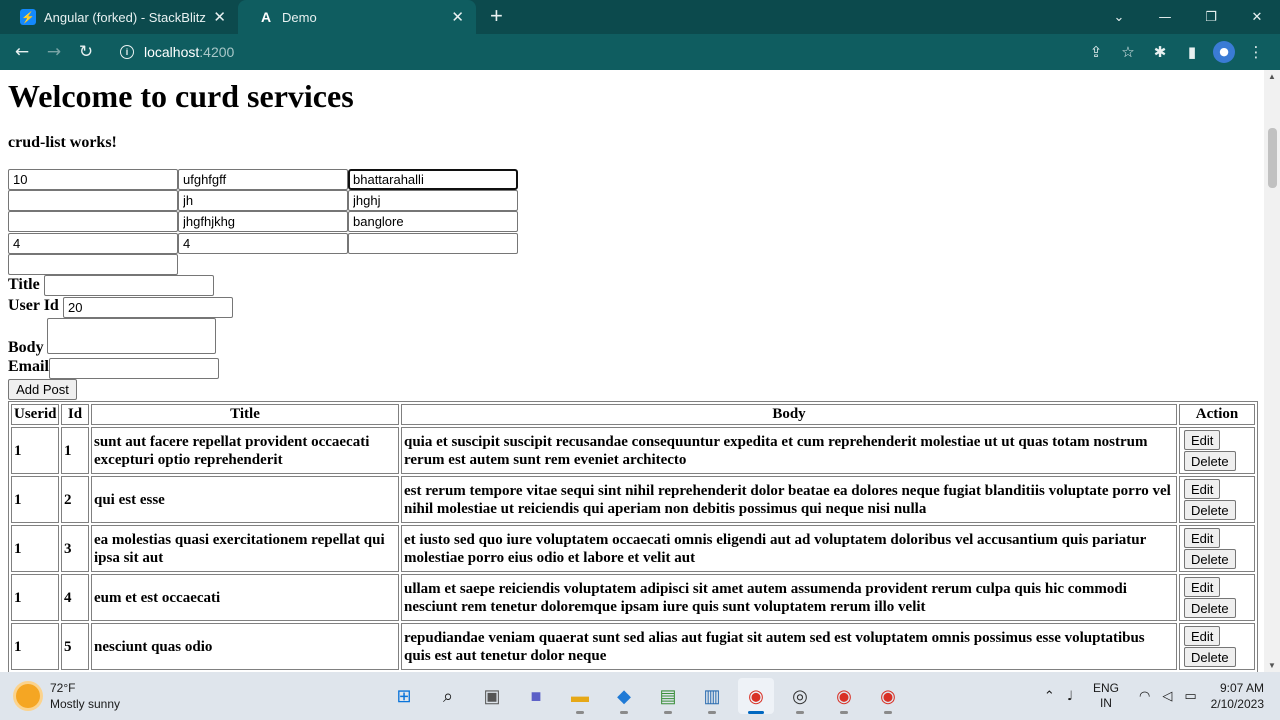 The height and width of the screenshot is (720, 1280). Describe the element at coordinates (357, 17) in the screenshot. I see `tab-demo: A Demo ✕` at that location.